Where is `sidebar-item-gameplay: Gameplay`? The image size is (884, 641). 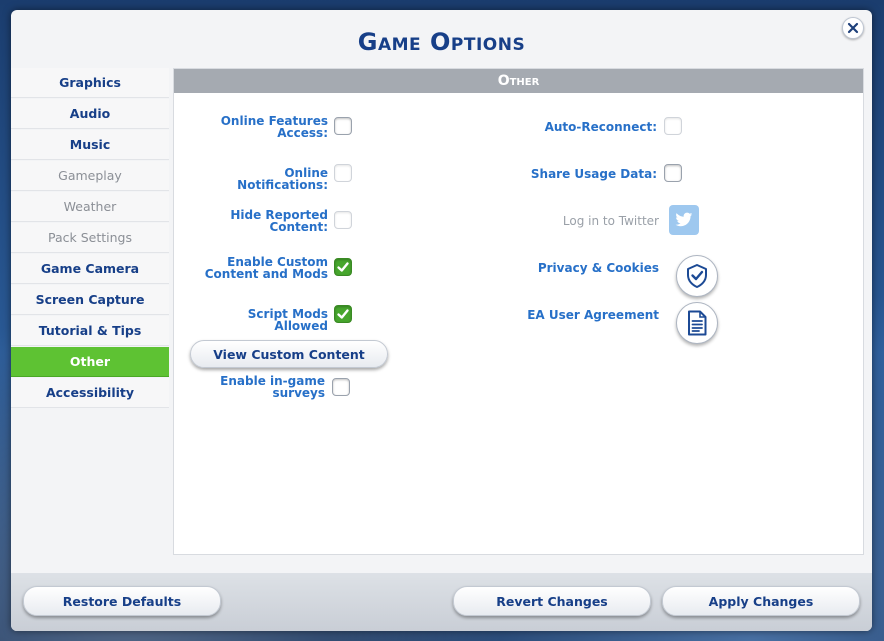 sidebar-item-gameplay: Gameplay is located at coordinates (90, 176).